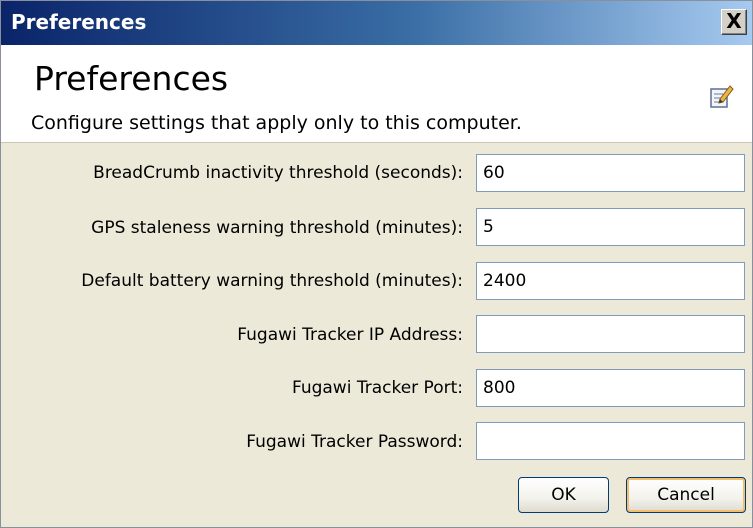  What do you see at coordinates (610, 441) in the screenshot?
I see `tracker-password-input` at bounding box center [610, 441].